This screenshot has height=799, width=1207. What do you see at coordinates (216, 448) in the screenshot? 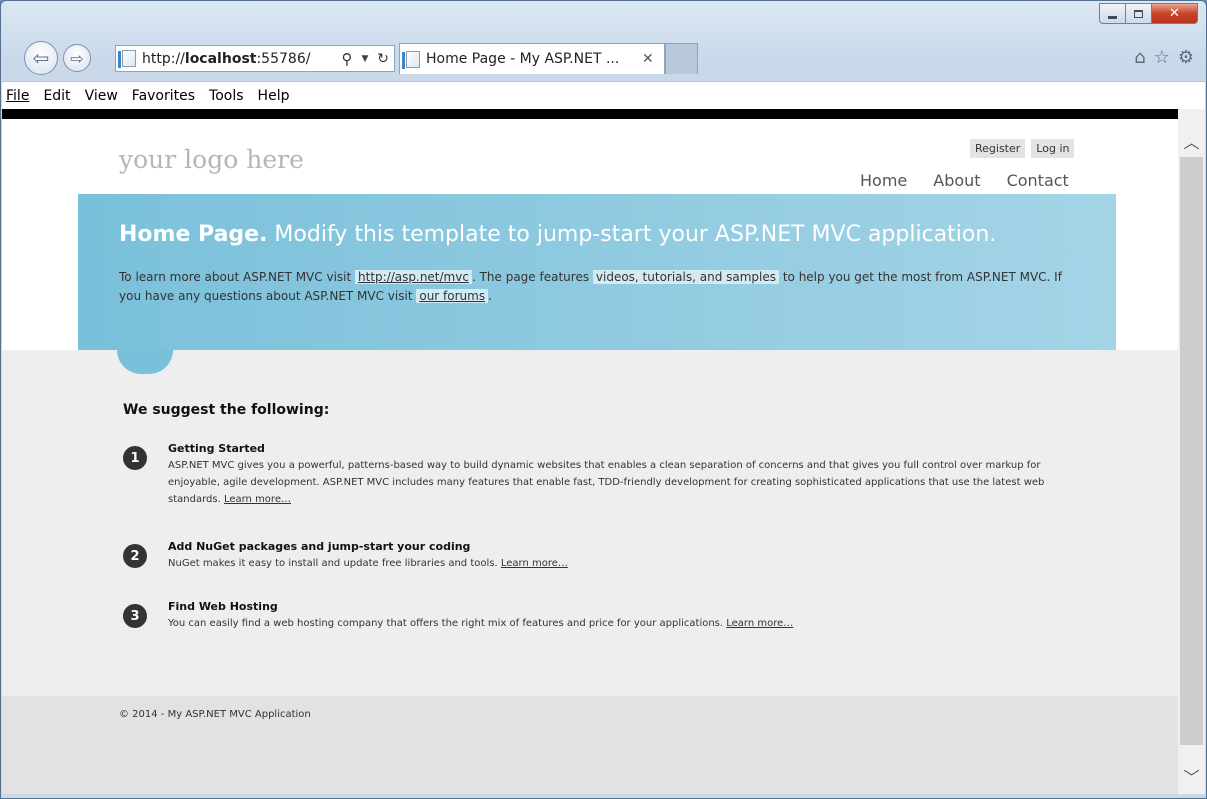
I see `step-title: Getting Started` at bounding box center [216, 448].